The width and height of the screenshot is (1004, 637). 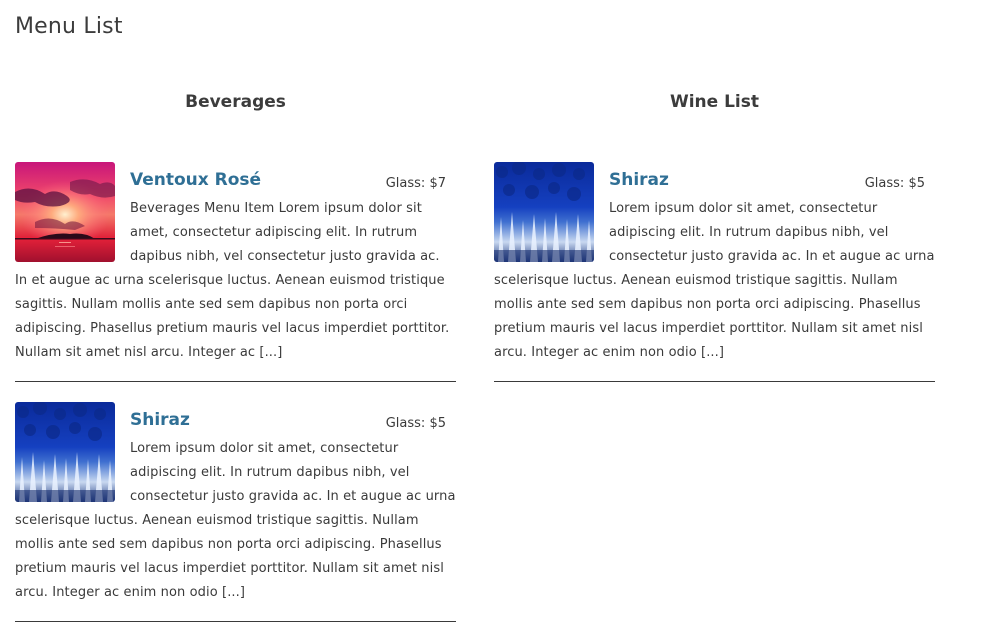 I want to click on item-price: Glass: $7, so click(x=415, y=183).